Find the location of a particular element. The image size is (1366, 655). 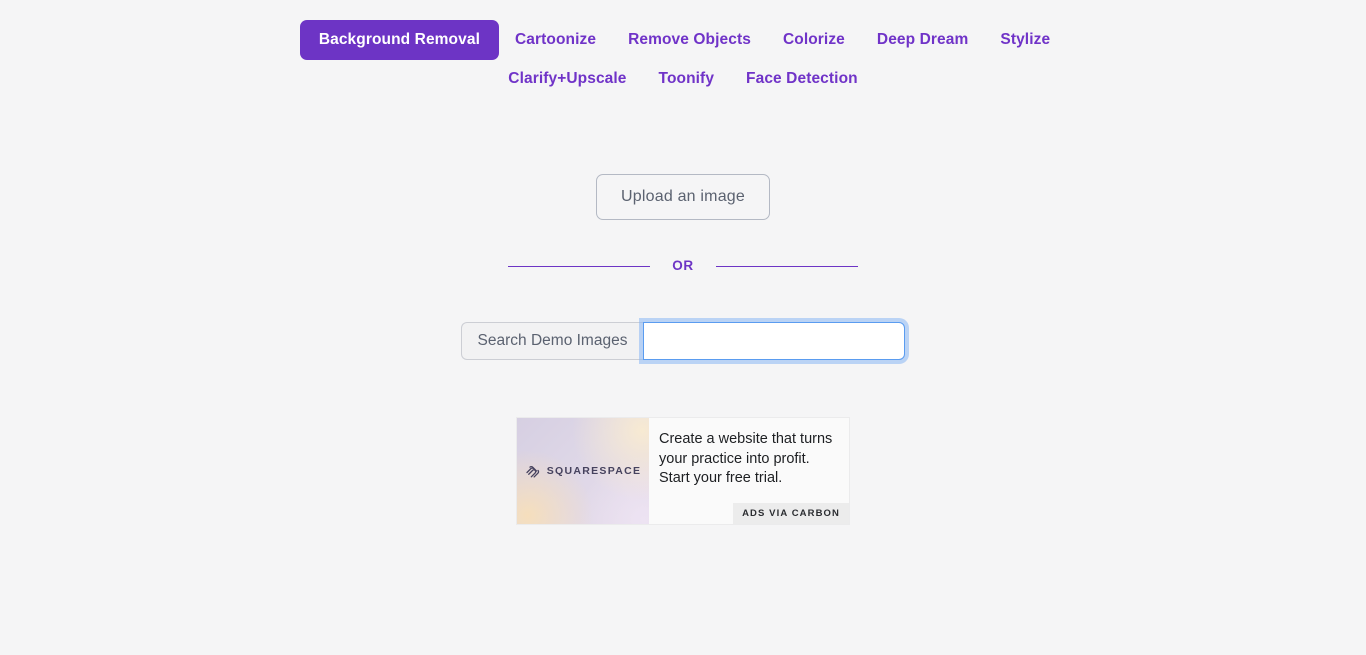

tab-remove-objects: Remove Objects is located at coordinates (689, 40).